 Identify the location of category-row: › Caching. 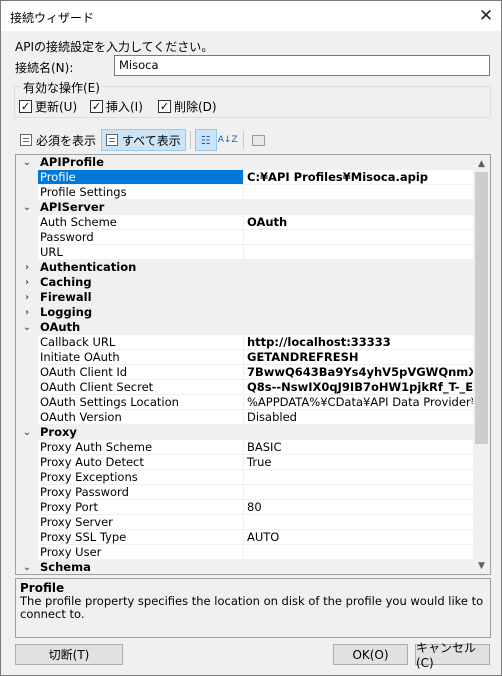
(245, 282).